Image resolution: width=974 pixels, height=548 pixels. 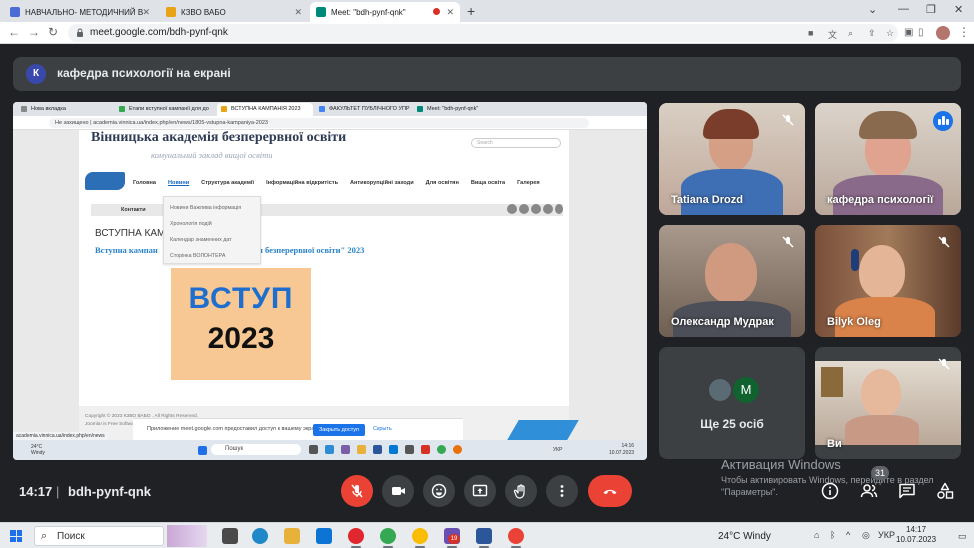 What do you see at coordinates (99, 536) in the screenshot?
I see `taskbar-search: ⌕ Поиск` at bounding box center [99, 536].